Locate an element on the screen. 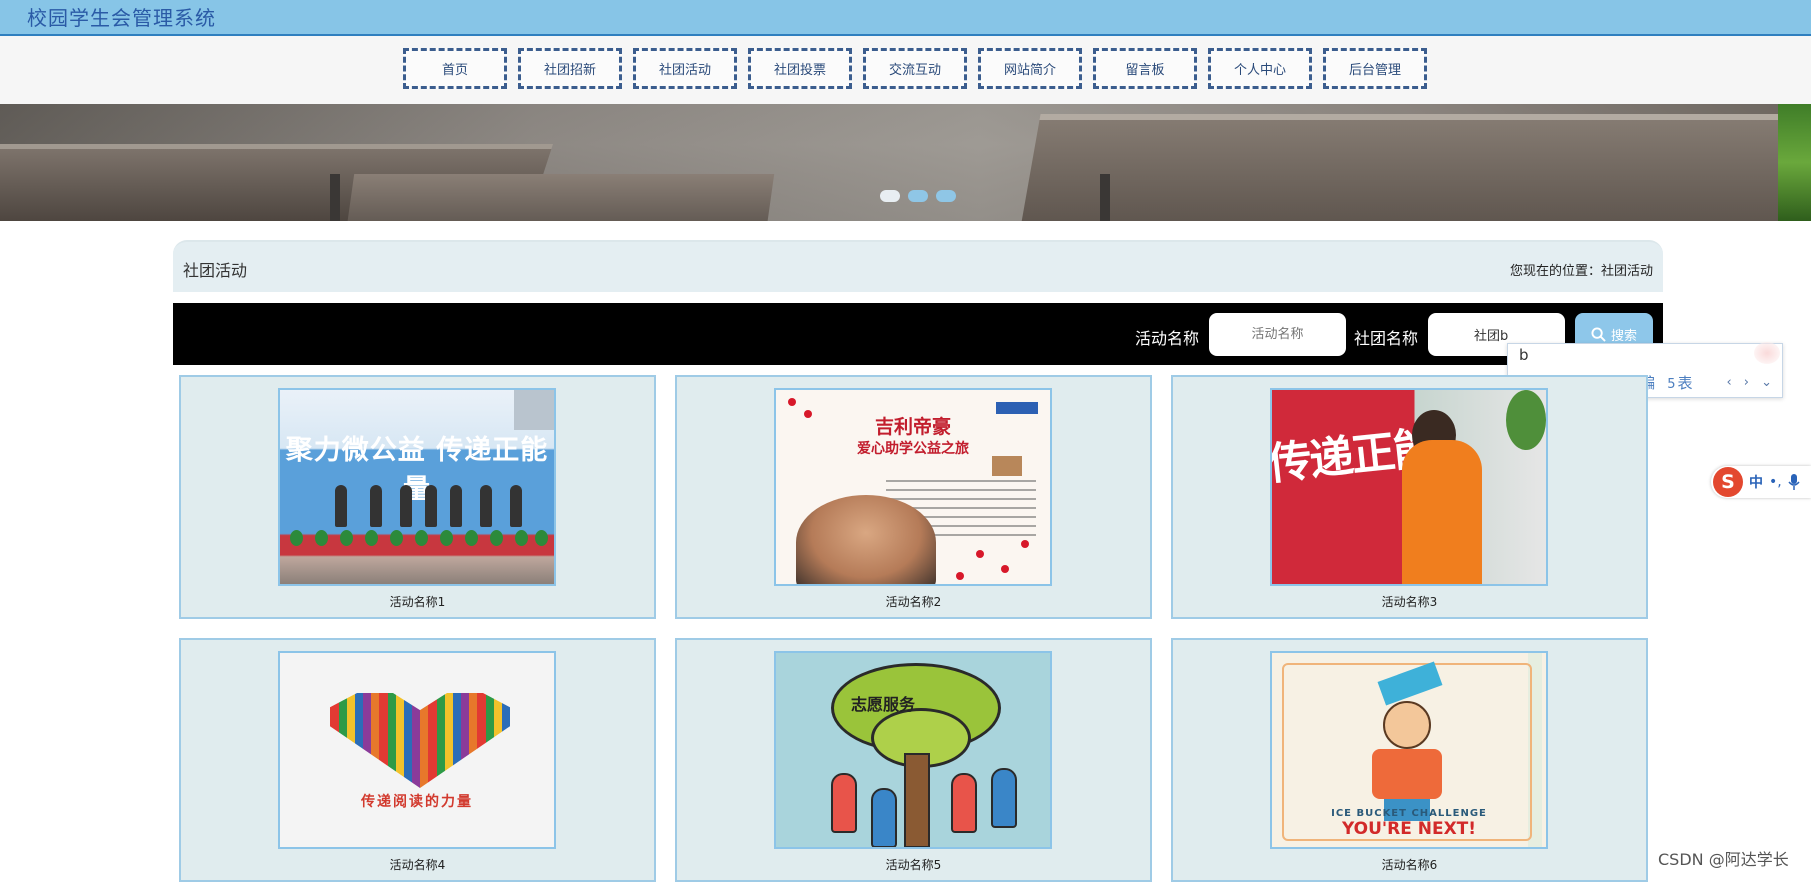 The height and width of the screenshot is (882, 1811). carousel-dots is located at coordinates (918, 196).